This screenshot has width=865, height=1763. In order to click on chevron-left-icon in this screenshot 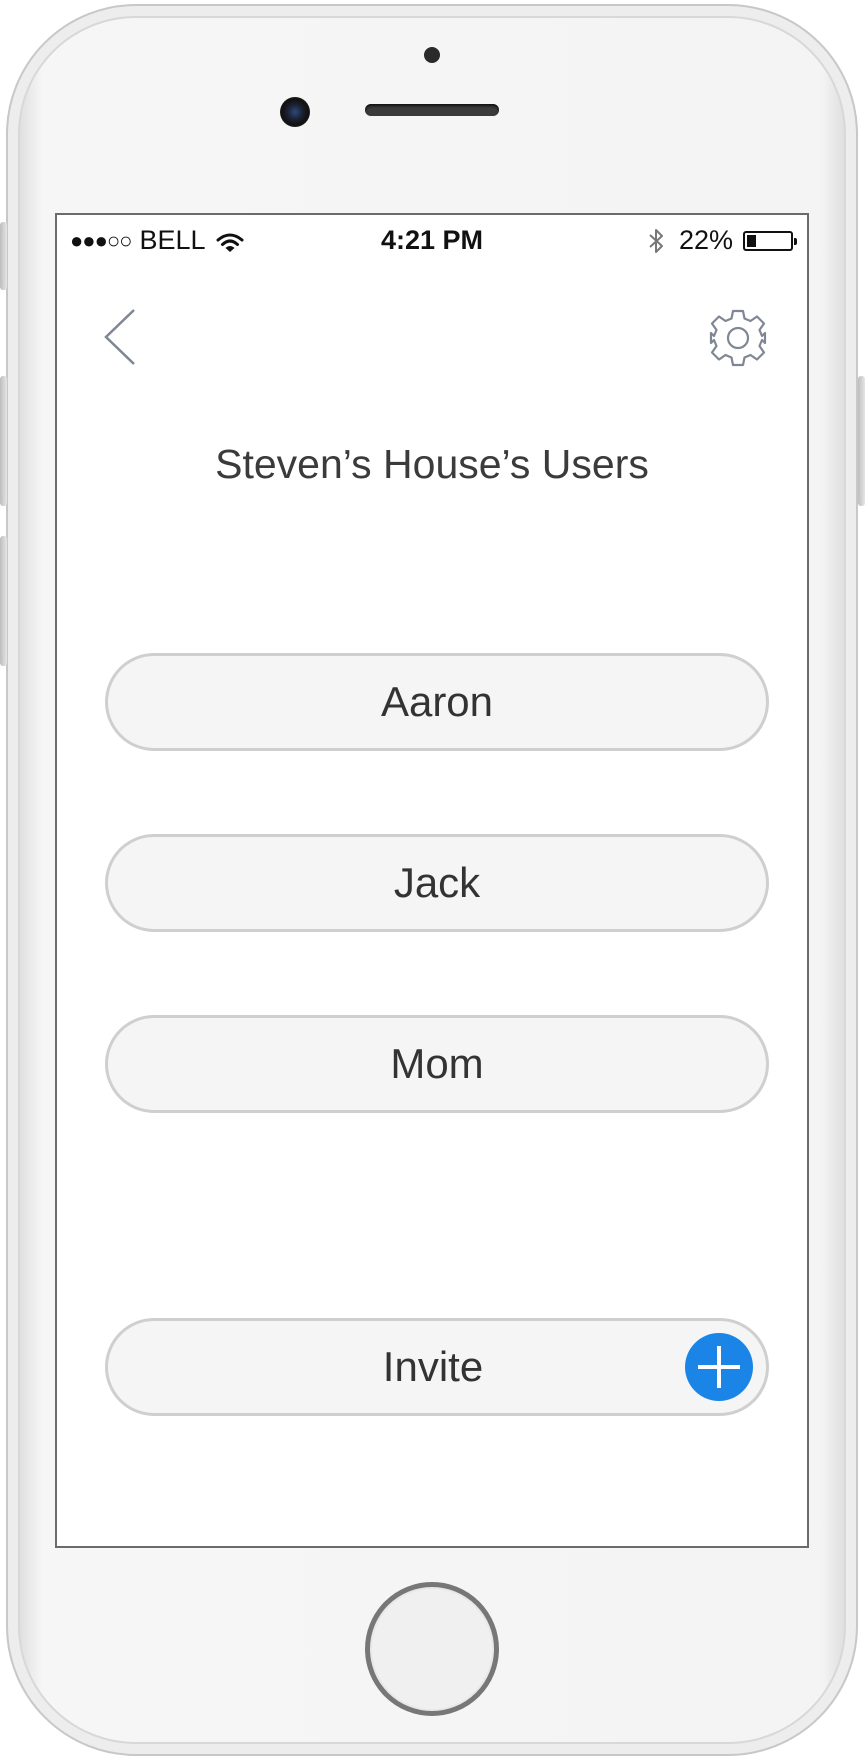, I will do `click(119, 337)`.